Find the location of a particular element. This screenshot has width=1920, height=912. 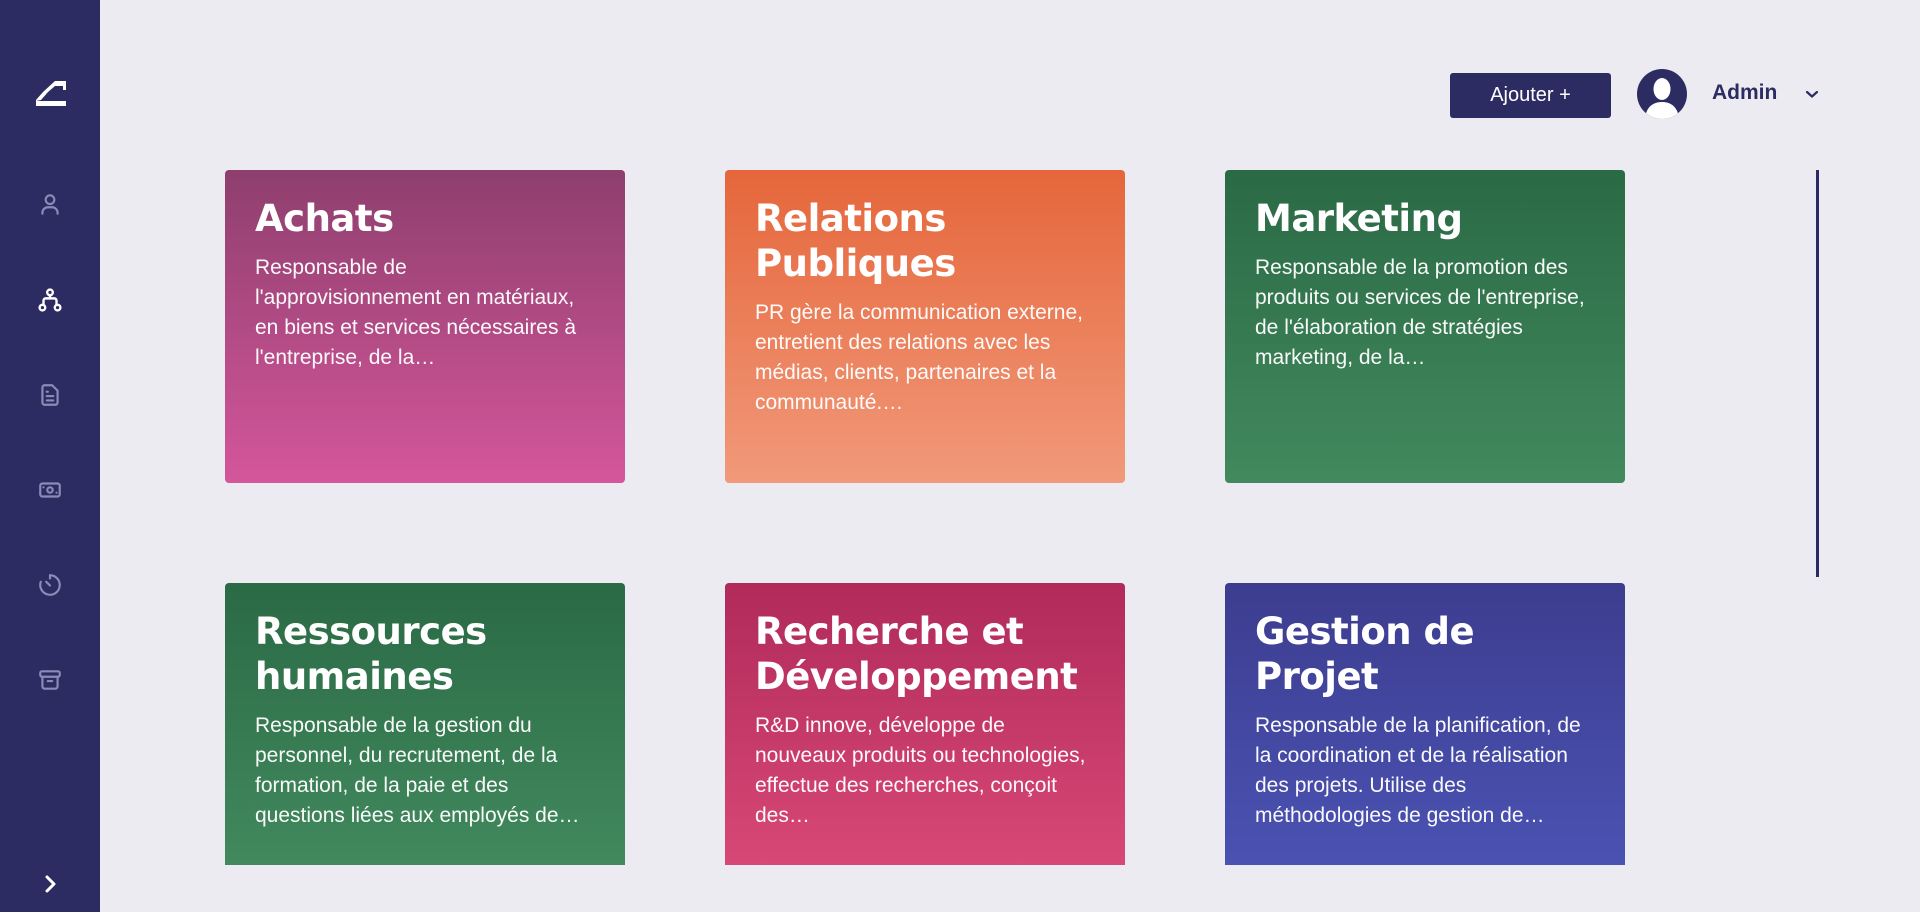

sidebar is located at coordinates (50, 456).